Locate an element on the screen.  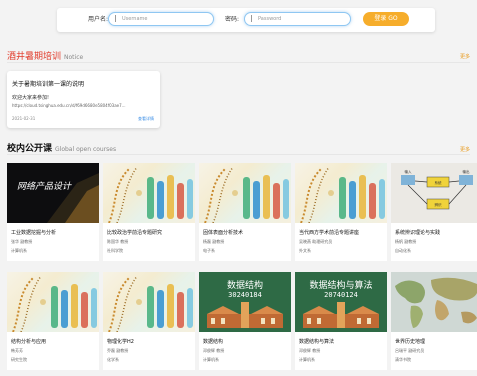
course-card: 结构分析与应用 韩芳芳研究生院 is located at coordinates (53, 321).